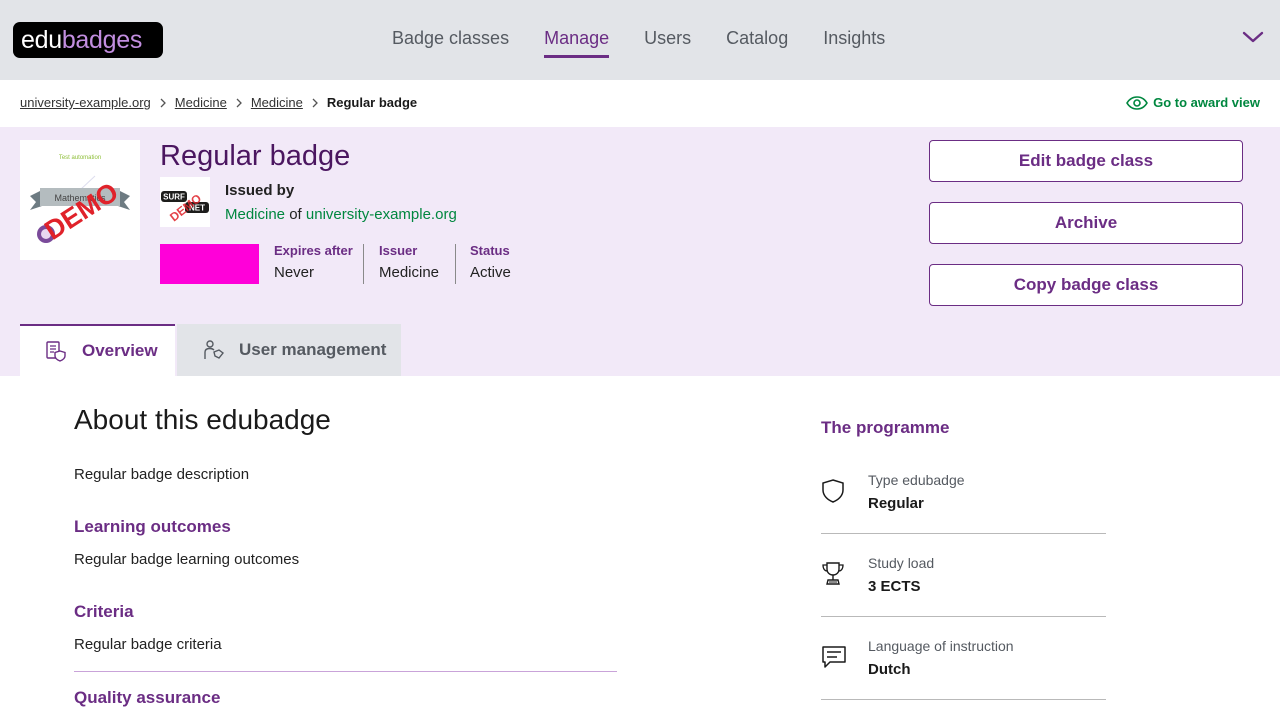 This screenshot has height=720, width=1280. I want to click on issuer-logo: SURF NET DEMO, so click(185, 202).